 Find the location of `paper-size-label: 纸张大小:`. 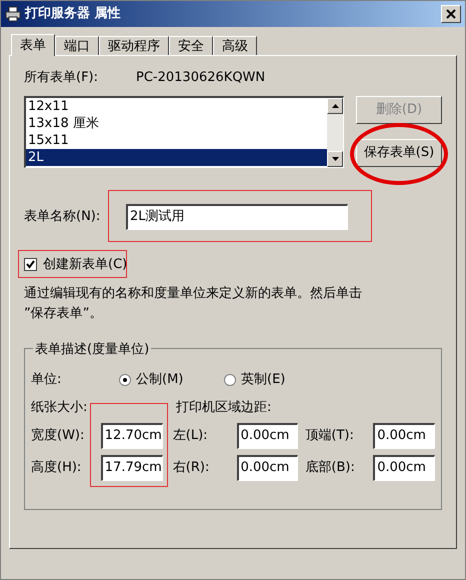

paper-size-label: 纸张大小: is located at coordinates (59, 407).